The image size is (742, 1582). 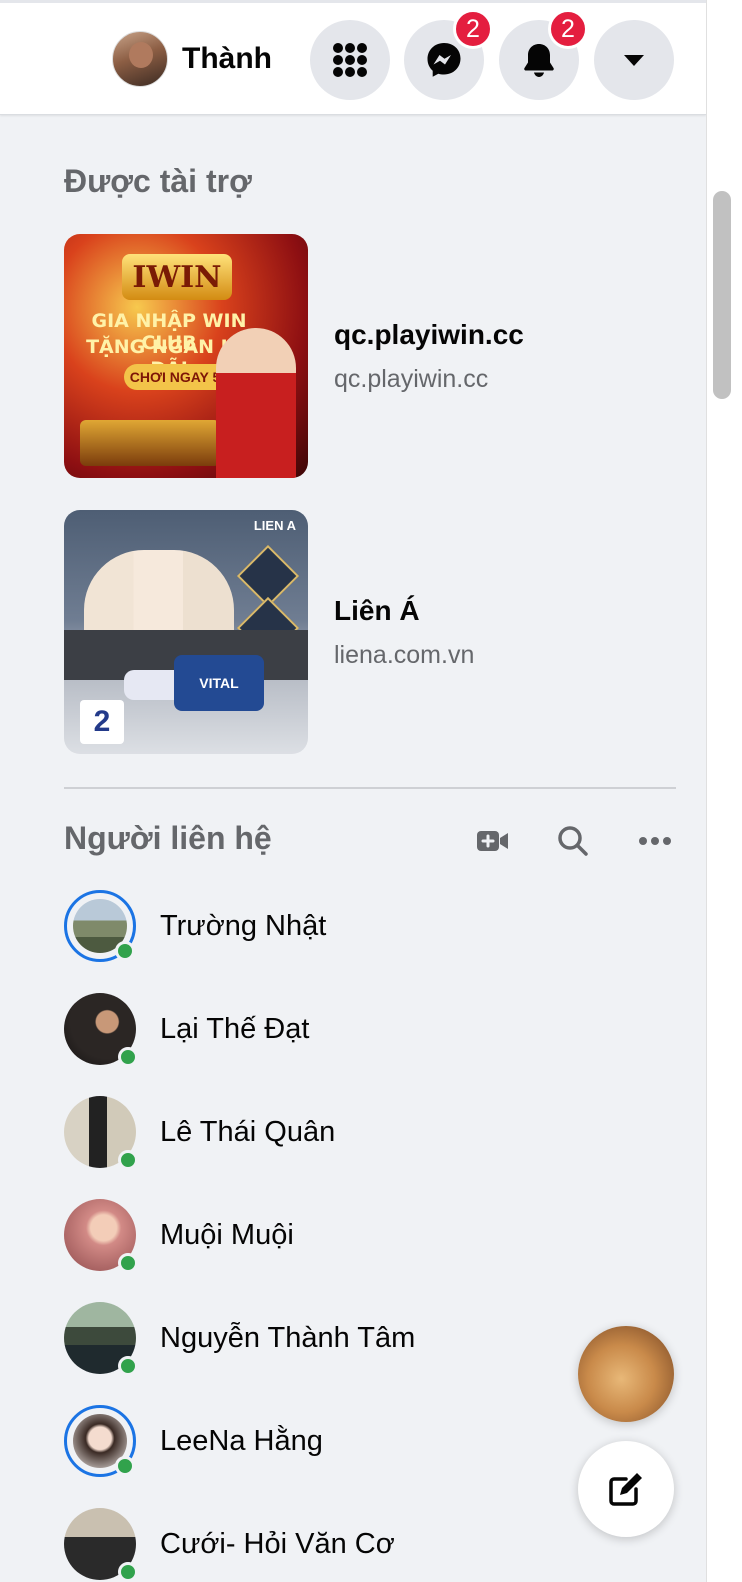 What do you see at coordinates (473, 29) in the screenshot?
I see `messenger-badge: 2` at bounding box center [473, 29].